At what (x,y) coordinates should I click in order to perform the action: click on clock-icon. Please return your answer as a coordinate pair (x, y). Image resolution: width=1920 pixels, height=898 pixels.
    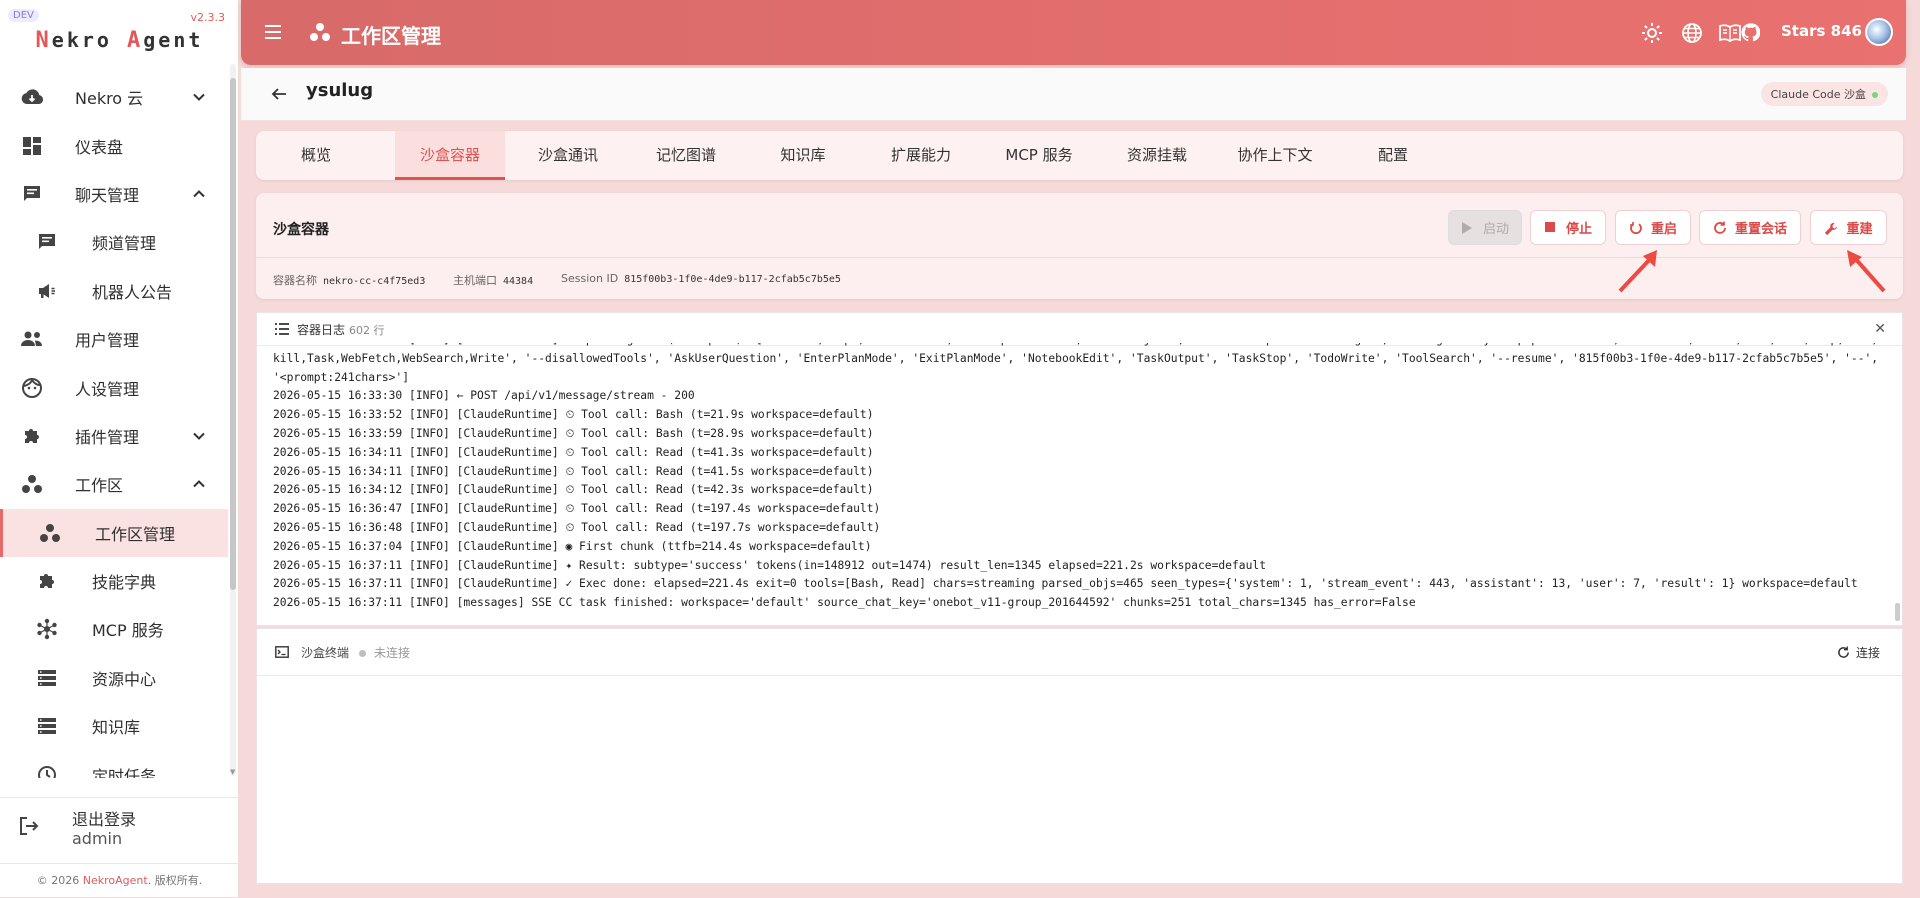
    Looking at the image, I should click on (47, 770).